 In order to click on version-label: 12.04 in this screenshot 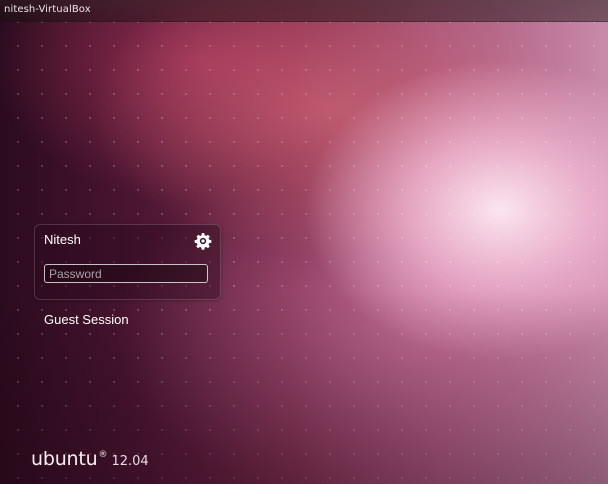, I will do `click(130, 461)`.